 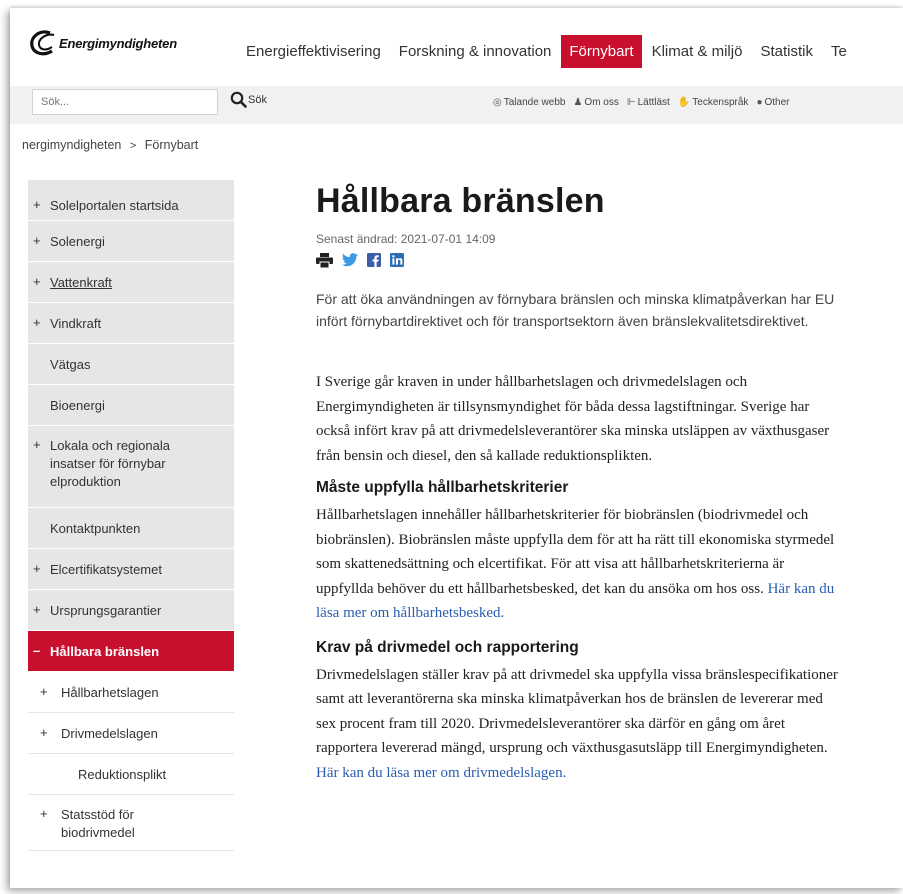 I want to click on breadcrumb: nergimyndigheten > Förnybart, so click(x=110, y=145).